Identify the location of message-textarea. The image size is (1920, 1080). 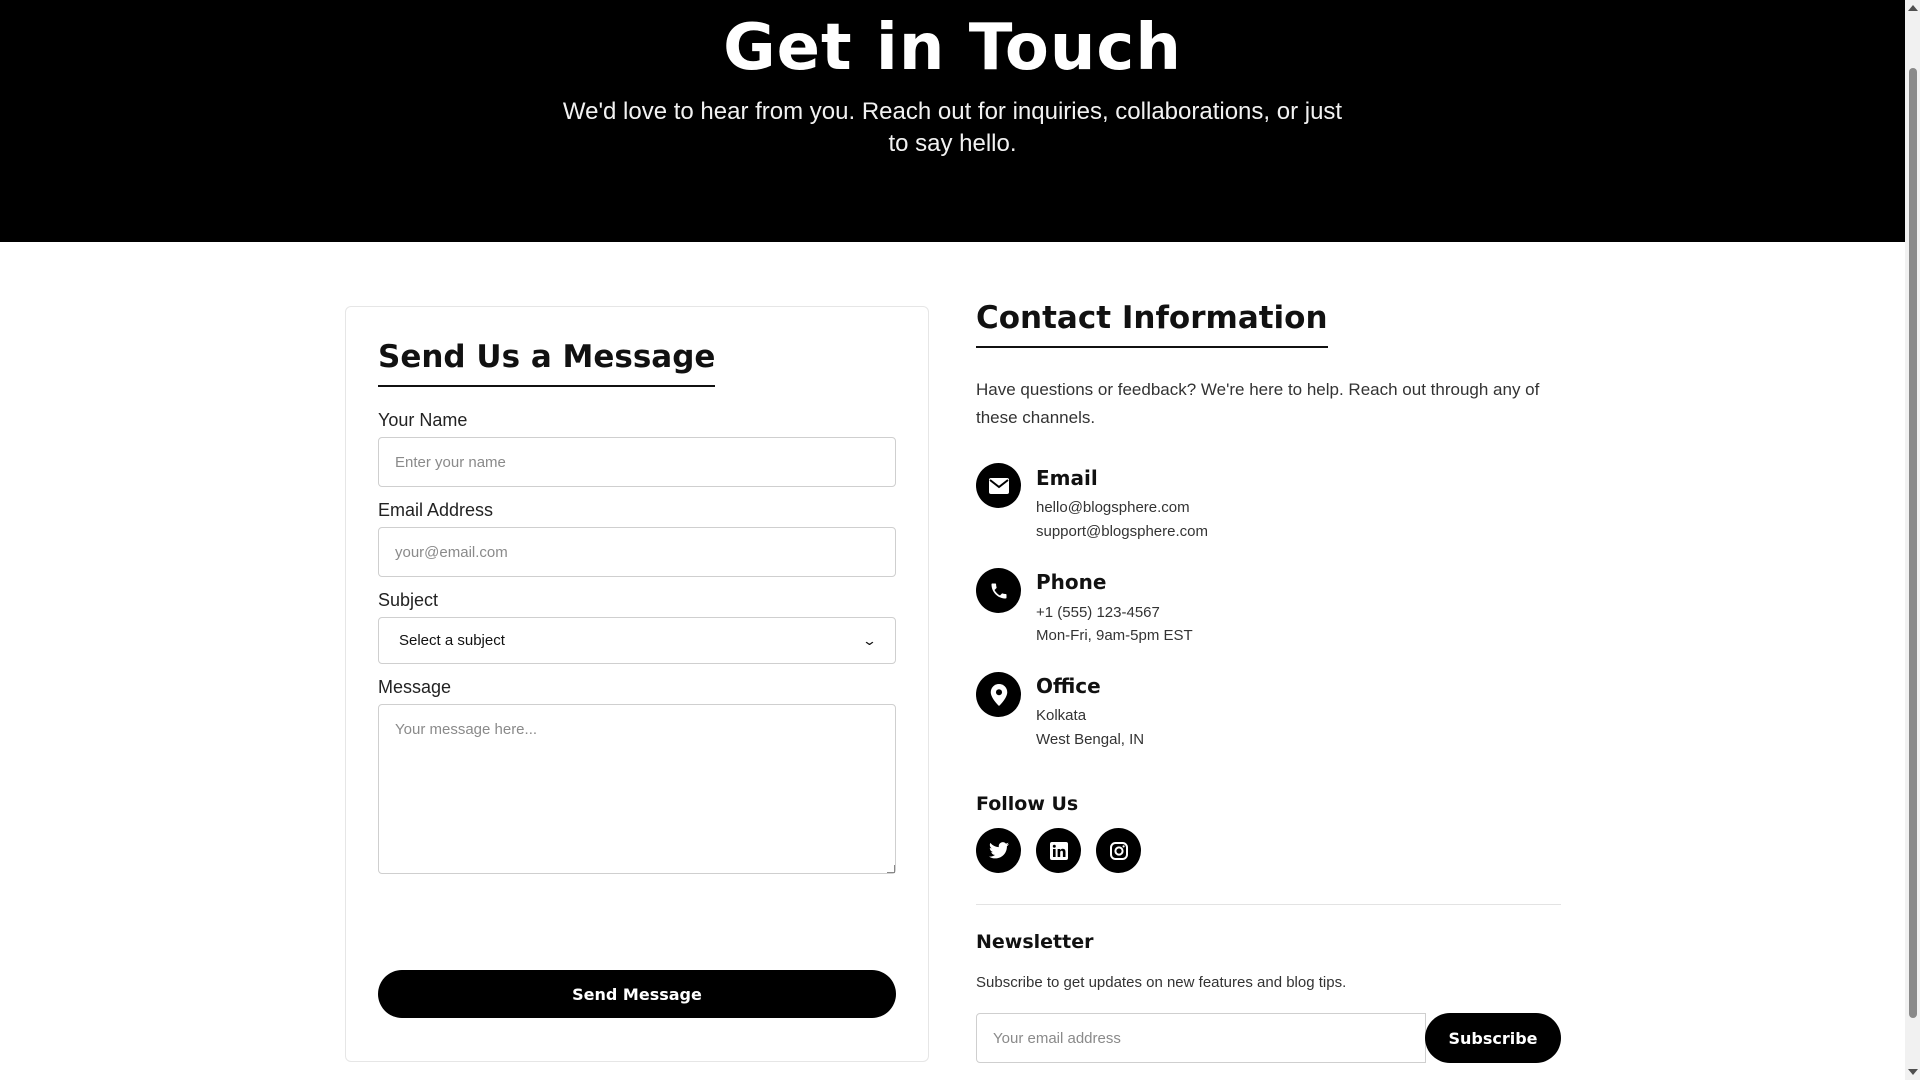
(637, 789).